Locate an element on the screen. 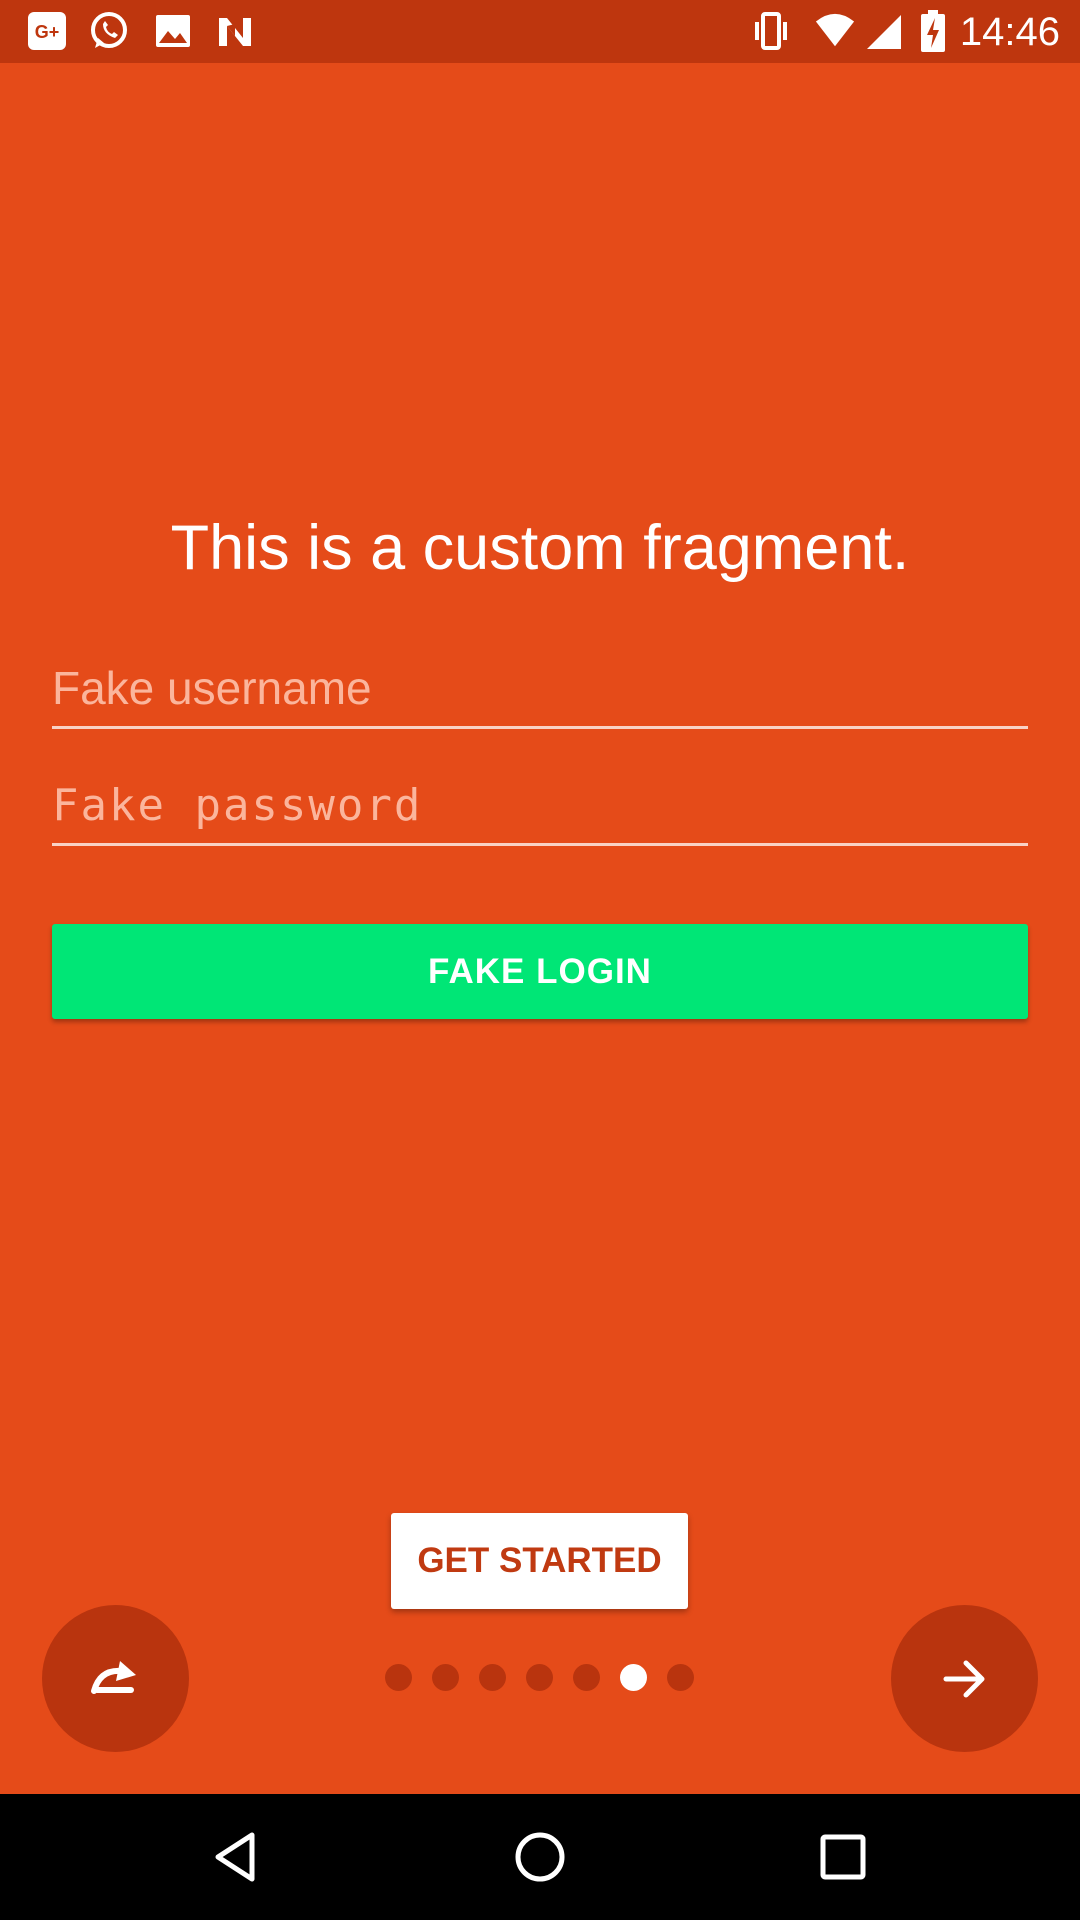 Image resolution: width=1080 pixels, height=1920 pixels. back-button is located at coordinates (236, 1857).